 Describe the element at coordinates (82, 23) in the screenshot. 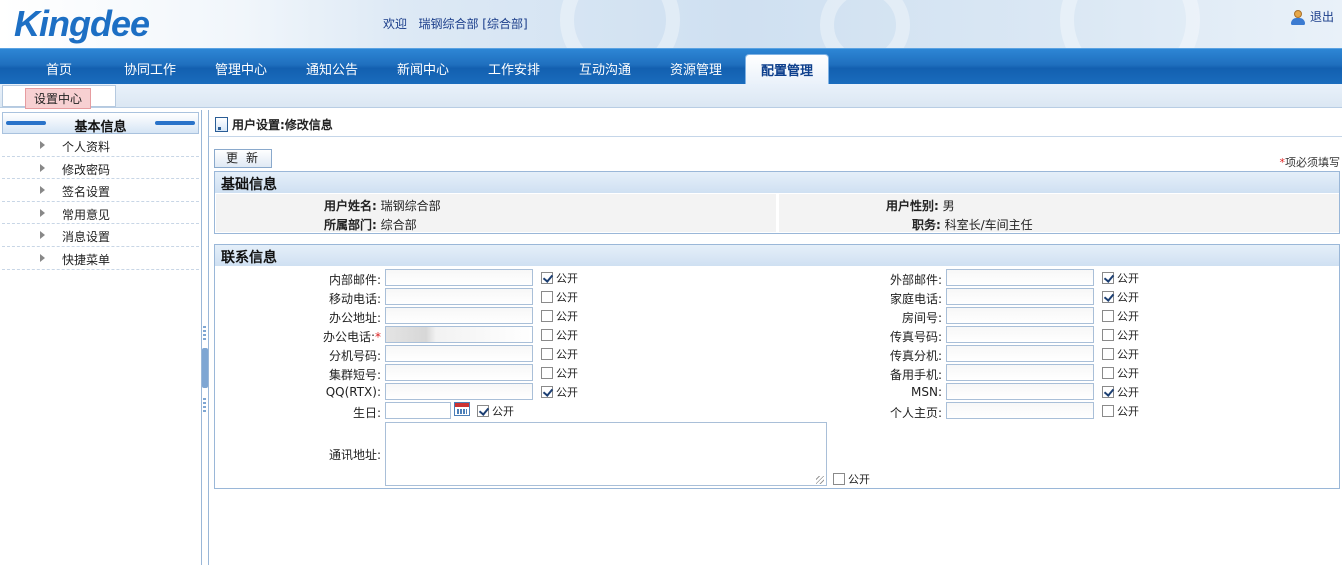

I see `kingdee-logo: Kingdee` at that location.